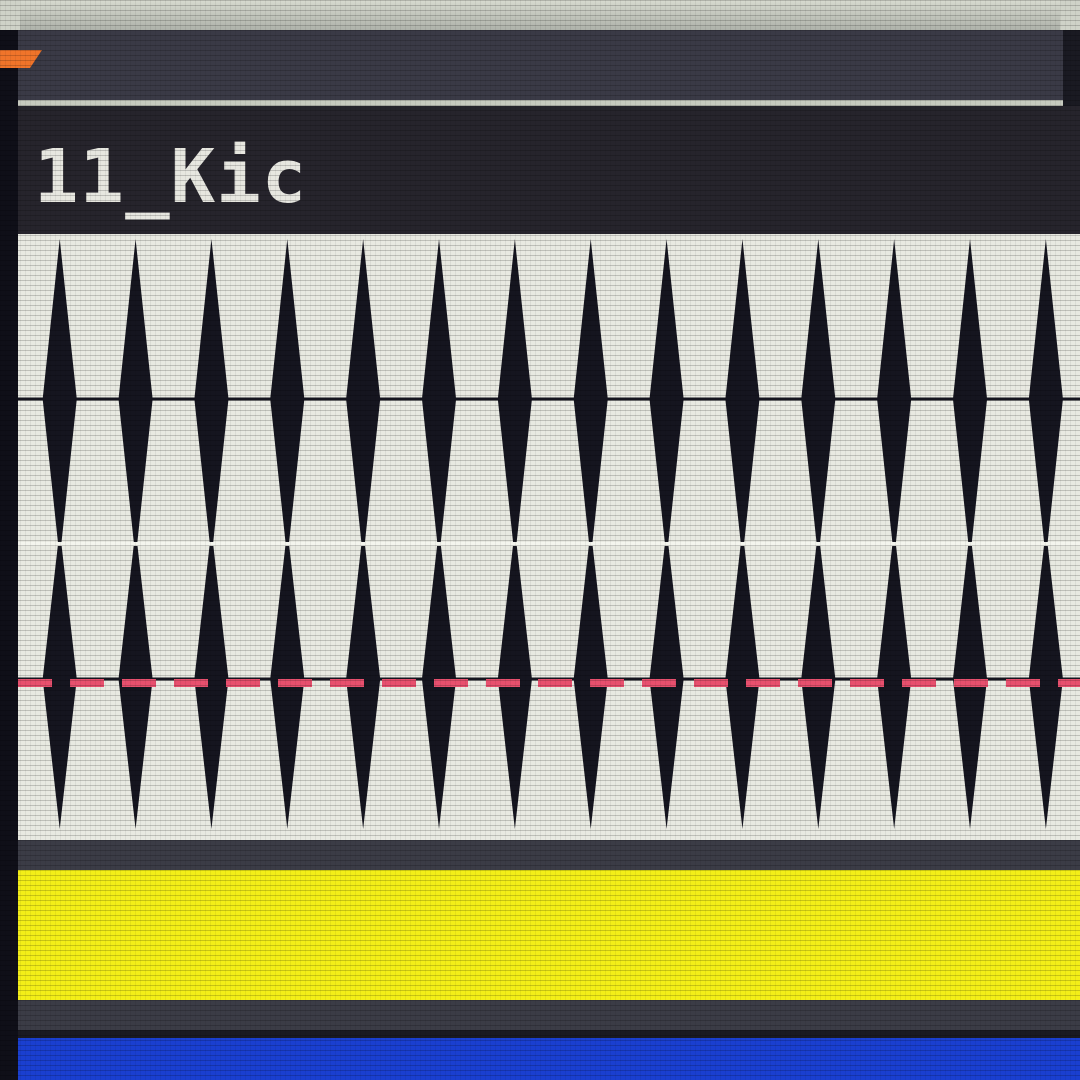  I want to click on clip-title: 11_Kic, so click(171, 177).